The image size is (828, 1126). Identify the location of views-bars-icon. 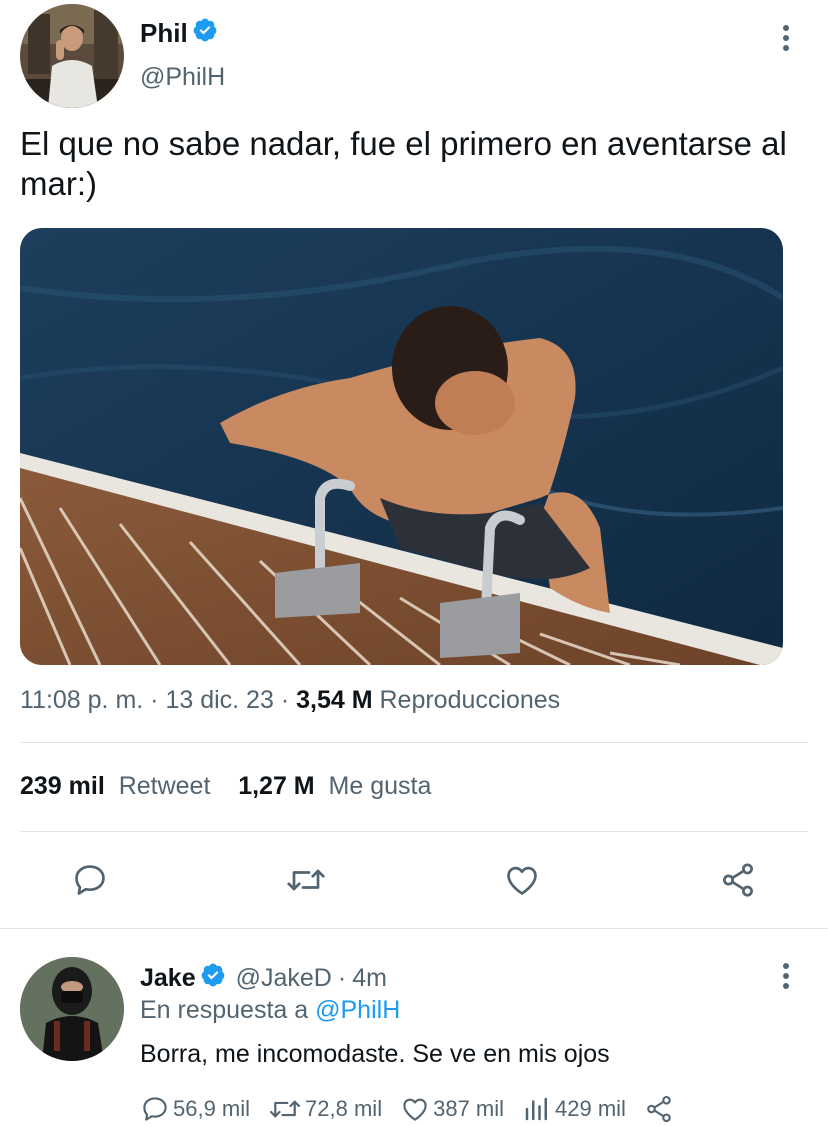
(536, 1109).